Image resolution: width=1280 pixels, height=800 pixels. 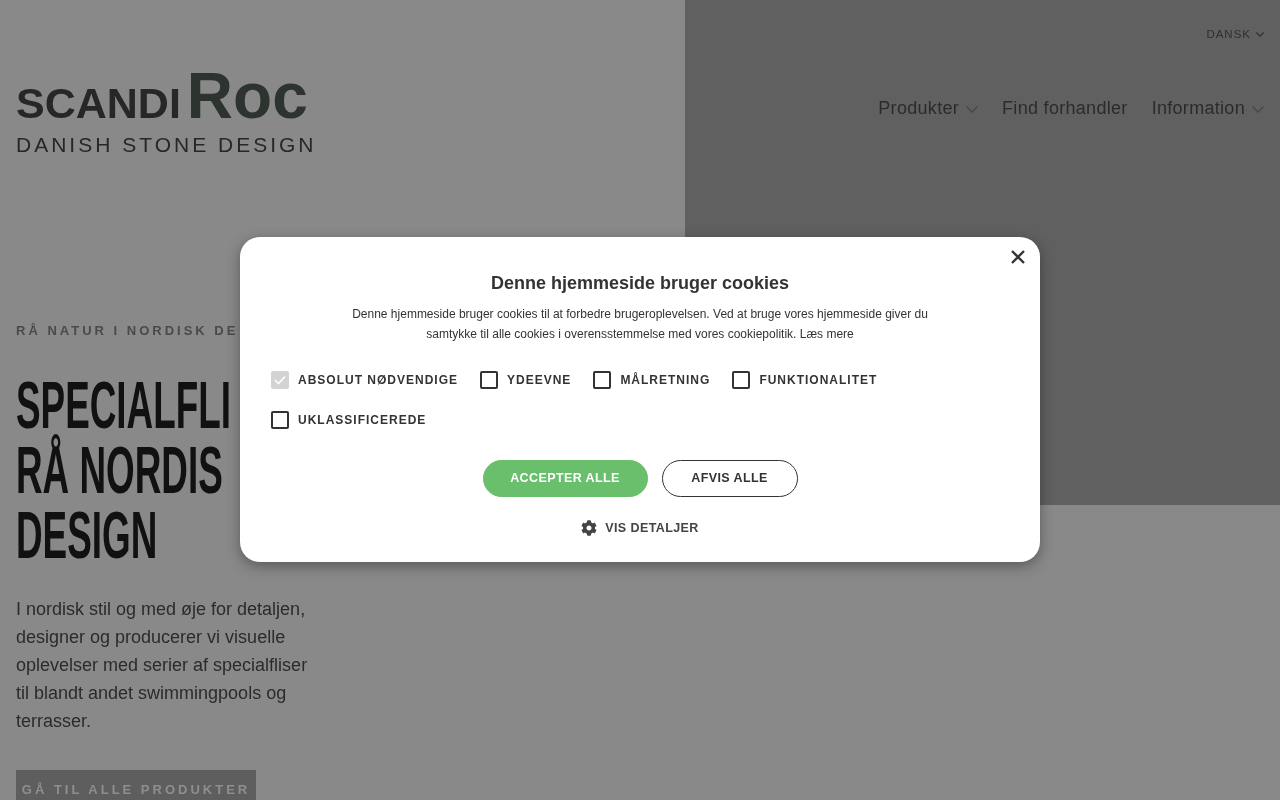 I want to click on reject-all-button: AFVIS ALLE, so click(x=729, y=478).